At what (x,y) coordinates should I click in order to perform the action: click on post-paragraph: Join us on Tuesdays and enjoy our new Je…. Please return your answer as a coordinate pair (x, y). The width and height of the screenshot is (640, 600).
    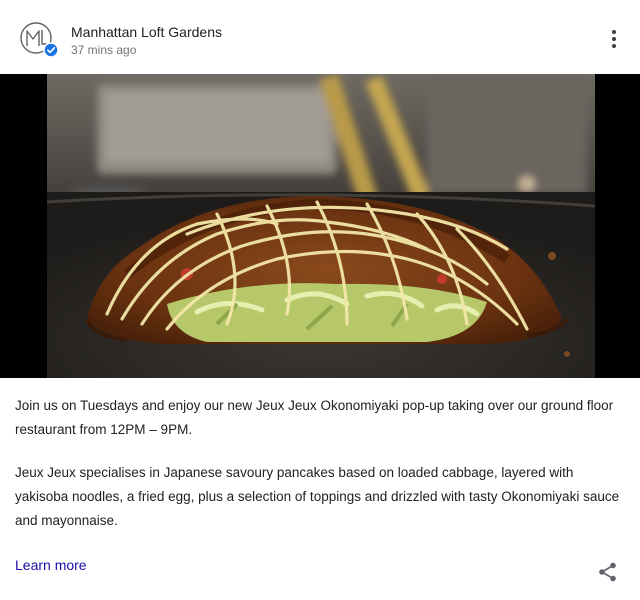
    Looking at the image, I should click on (314, 417).